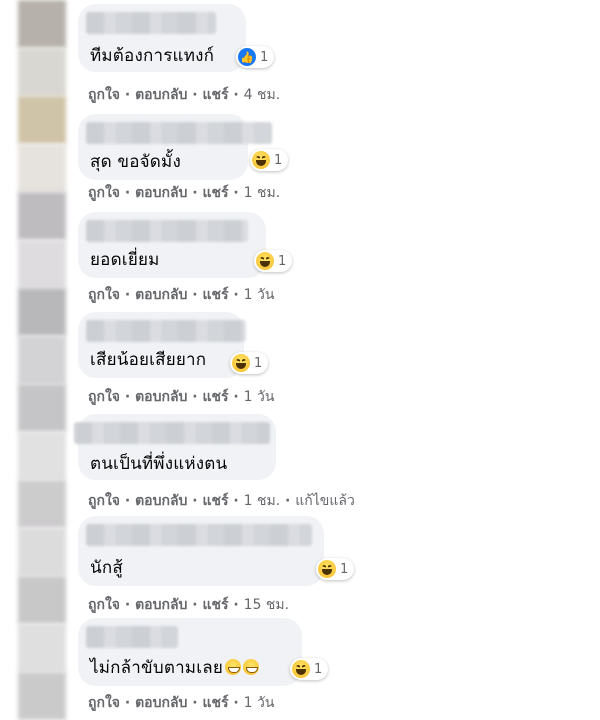  I want to click on comment-bubble: ยอดเยี่ยม, so click(172, 245).